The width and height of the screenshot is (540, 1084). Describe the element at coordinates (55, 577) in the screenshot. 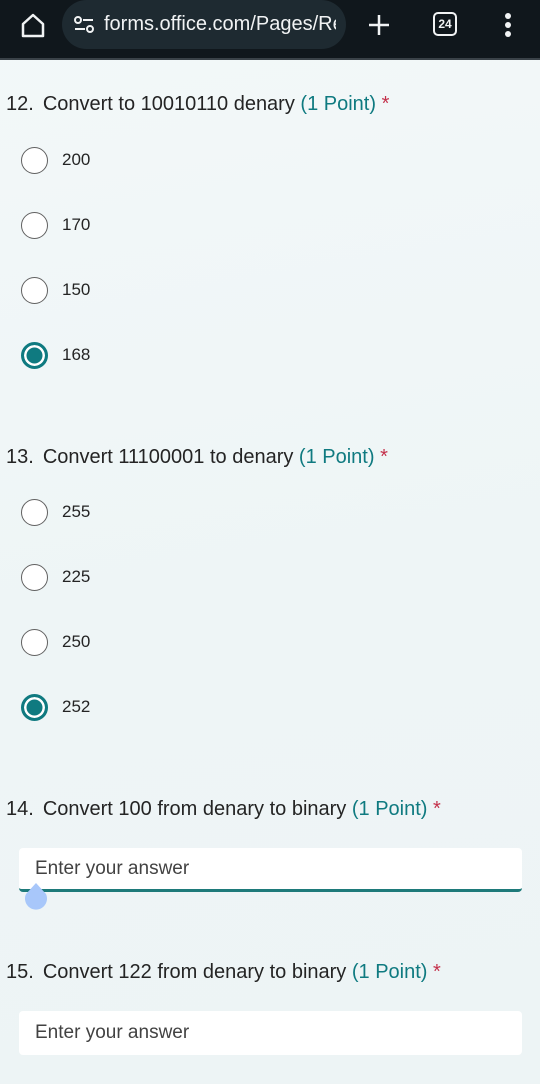

I see `q13-option-2: 225` at that location.